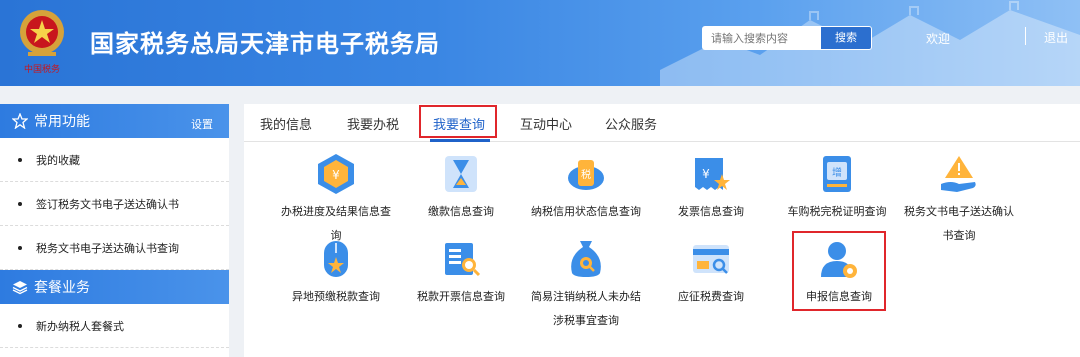  I want to click on tile-vehicle-tax-cert: 增 车购税完税证明查询, so click(837, 188).